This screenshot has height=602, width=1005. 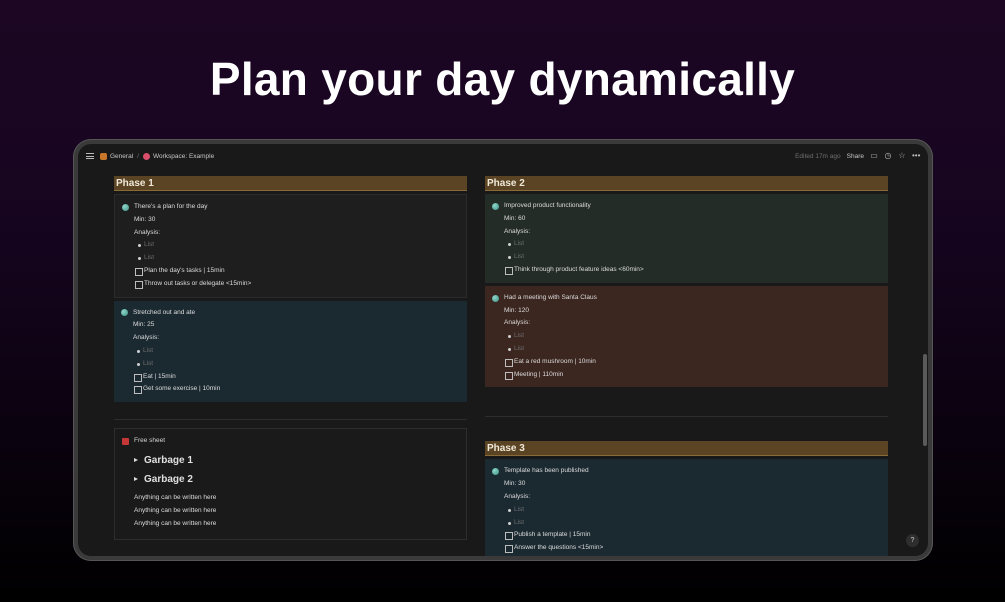 What do you see at coordinates (874, 156) in the screenshot?
I see `comment-icon: ▭` at bounding box center [874, 156].